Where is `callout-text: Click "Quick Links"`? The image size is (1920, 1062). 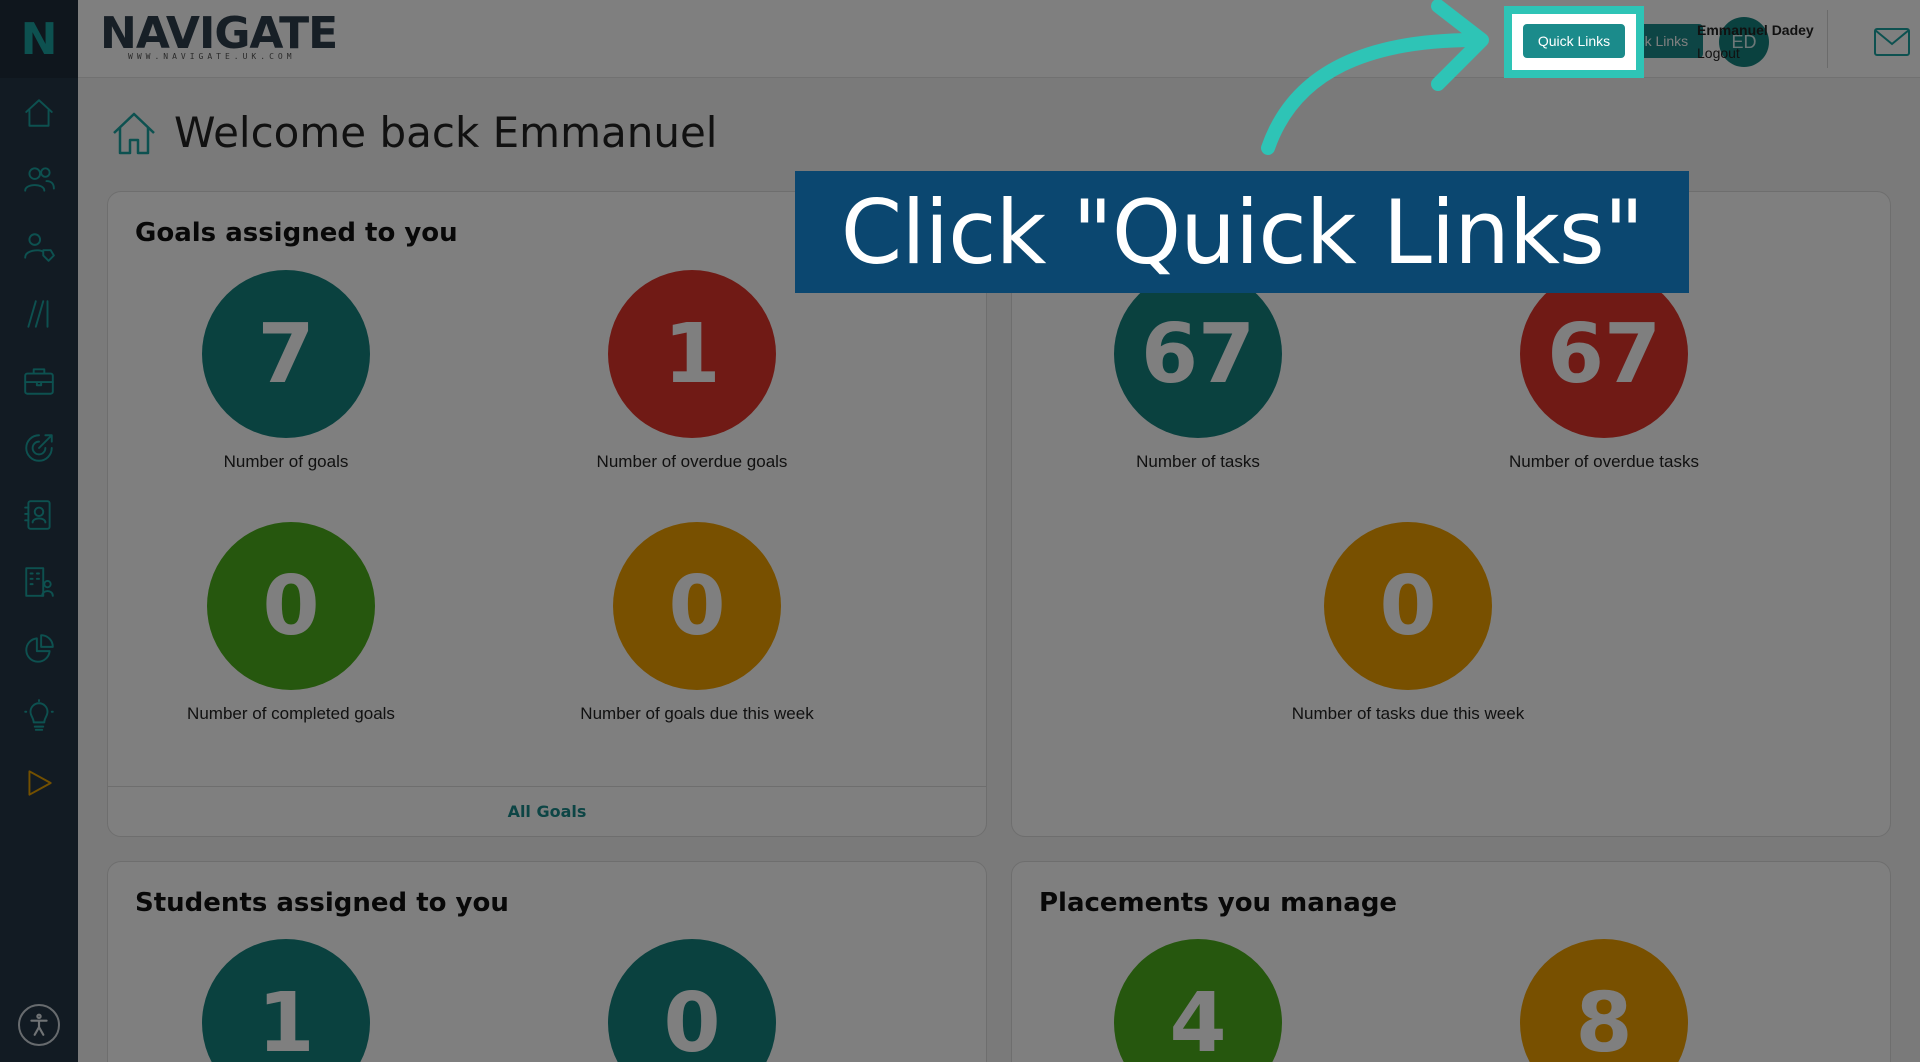 callout-text: Click "Quick Links" is located at coordinates (1242, 232).